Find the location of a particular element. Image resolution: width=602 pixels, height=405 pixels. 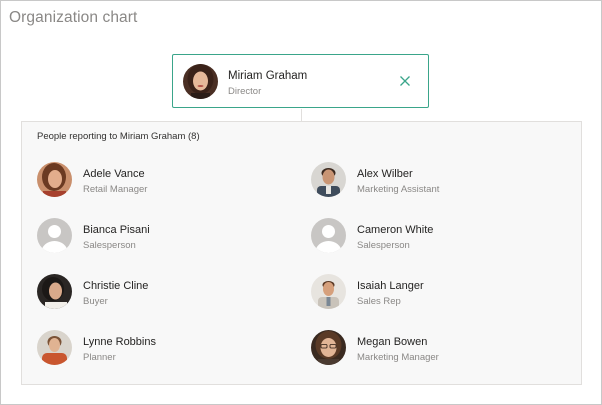

manager-card: Miriam Graham Director is located at coordinates (300, 81).